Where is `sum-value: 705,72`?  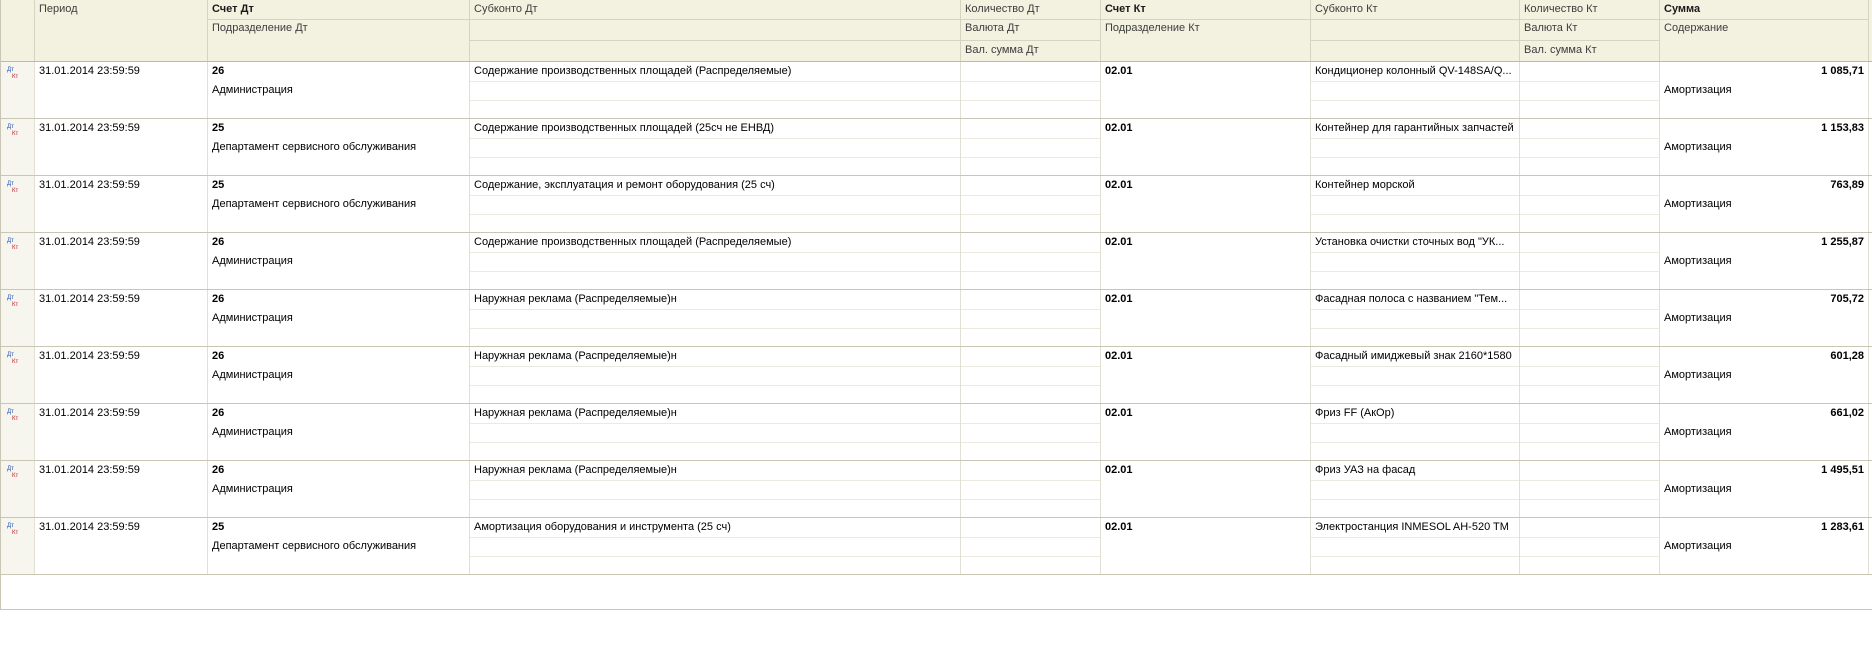 sum-value: 705,72 is located at coordinates (1847, 299).